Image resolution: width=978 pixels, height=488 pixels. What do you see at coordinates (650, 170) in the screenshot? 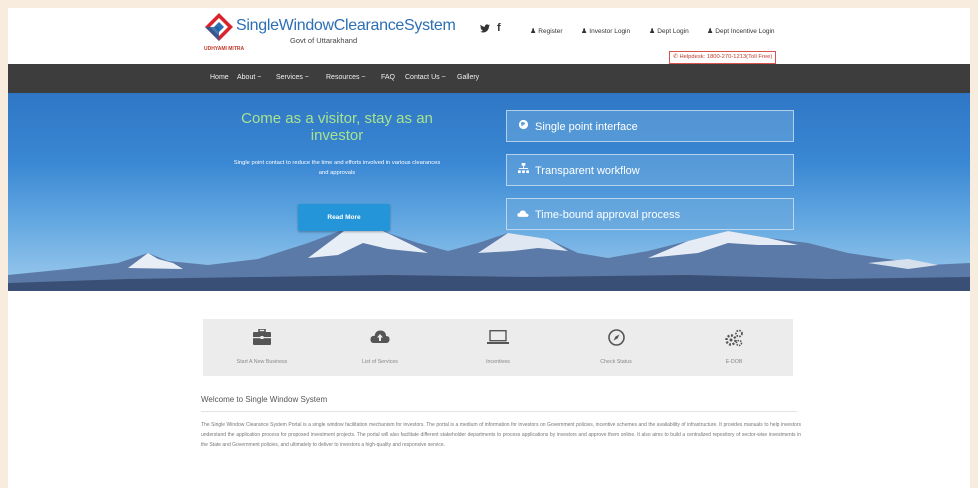
I see `feature-transparent-workflow: Transparent workflow` at bounding box center [650, 170].